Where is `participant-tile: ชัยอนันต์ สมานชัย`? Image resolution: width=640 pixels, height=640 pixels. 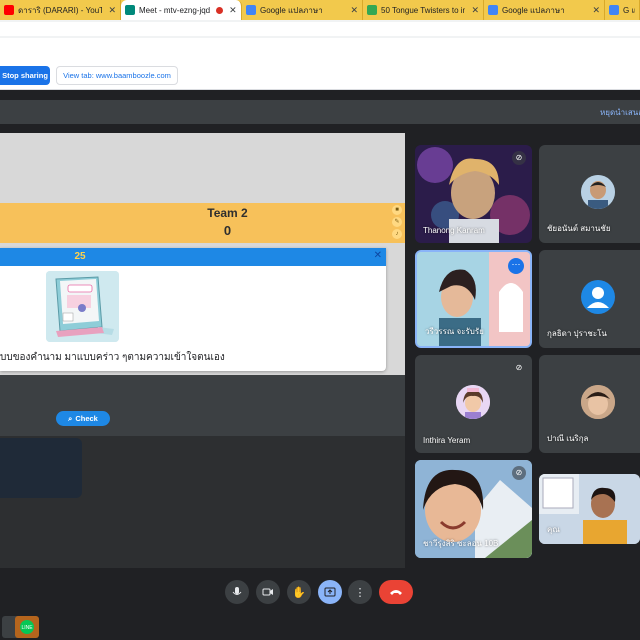
participant-tile: ชัยอนันต์ สมานชัย is located at coordinates (589, 194).